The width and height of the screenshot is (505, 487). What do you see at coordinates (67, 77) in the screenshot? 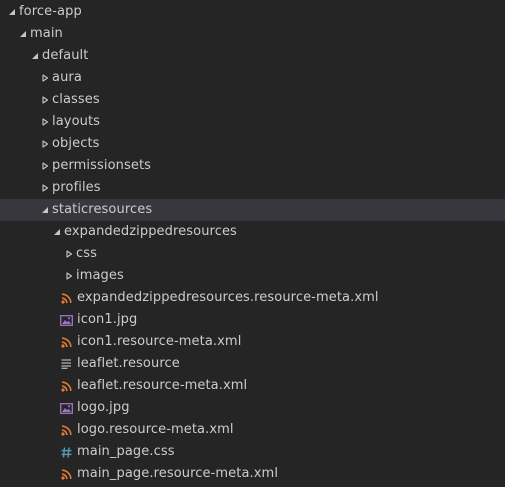
I see `folder-label: aura` at bounding box center [67, 77].